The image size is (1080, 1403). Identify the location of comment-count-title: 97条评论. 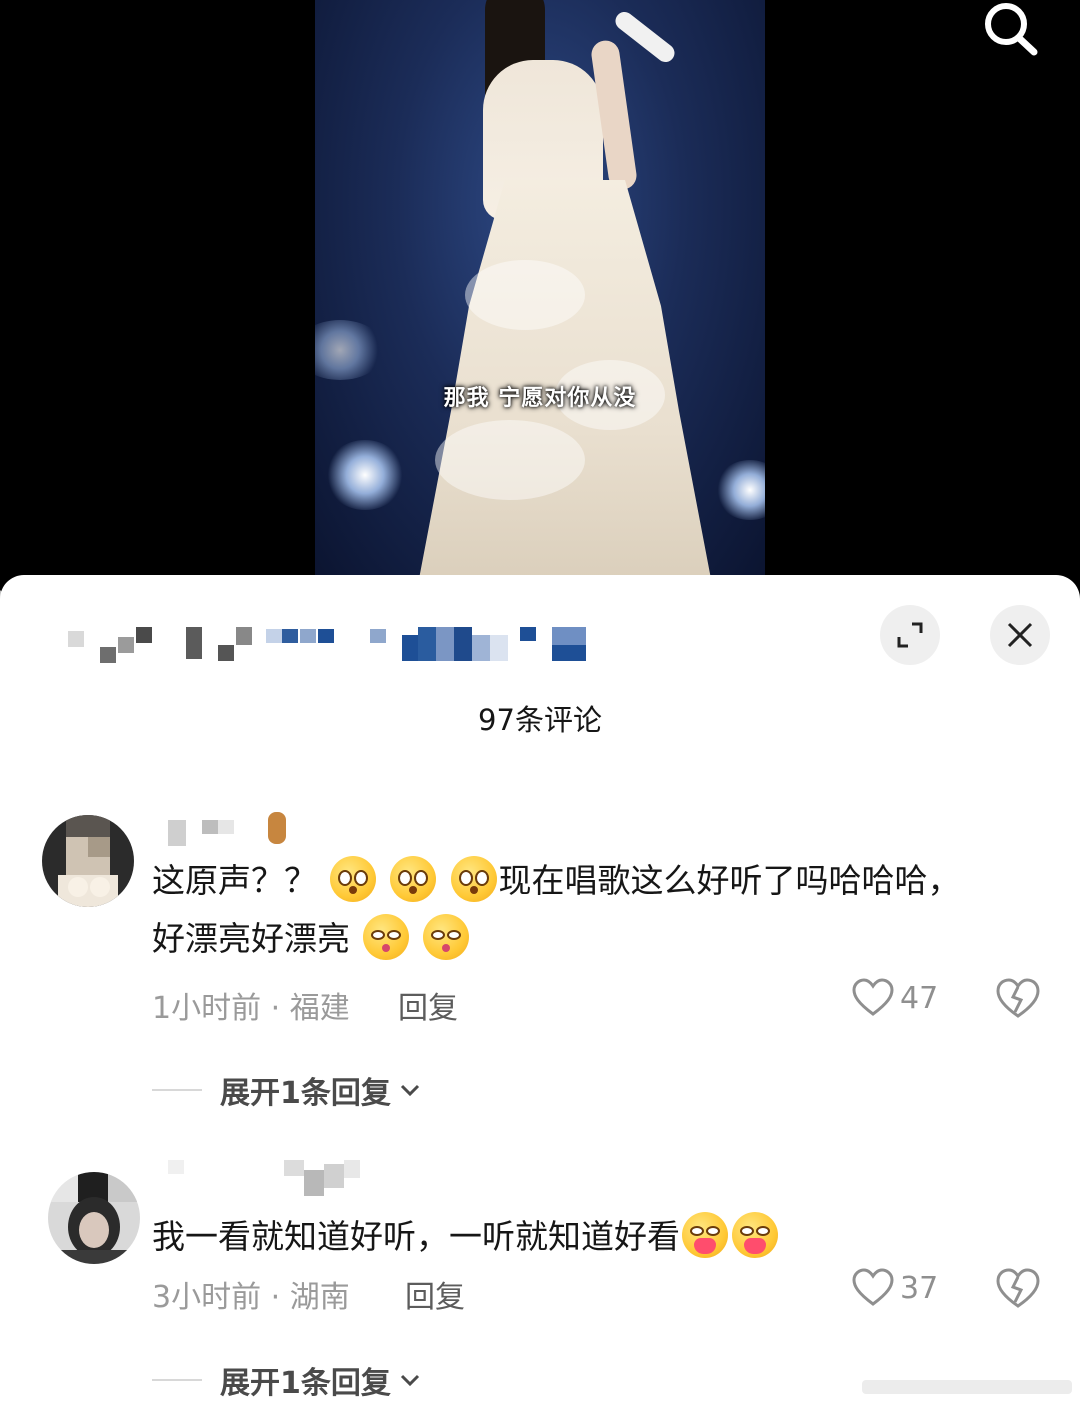
(540, 720).